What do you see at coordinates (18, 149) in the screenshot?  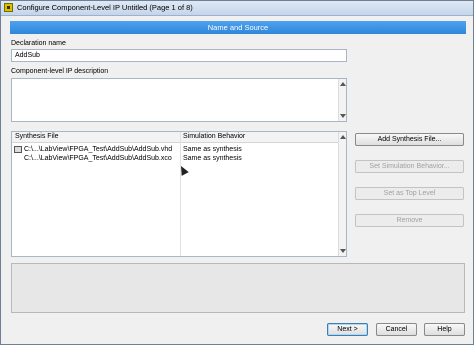 I see `file-icon` at bounding box center [18, 149].